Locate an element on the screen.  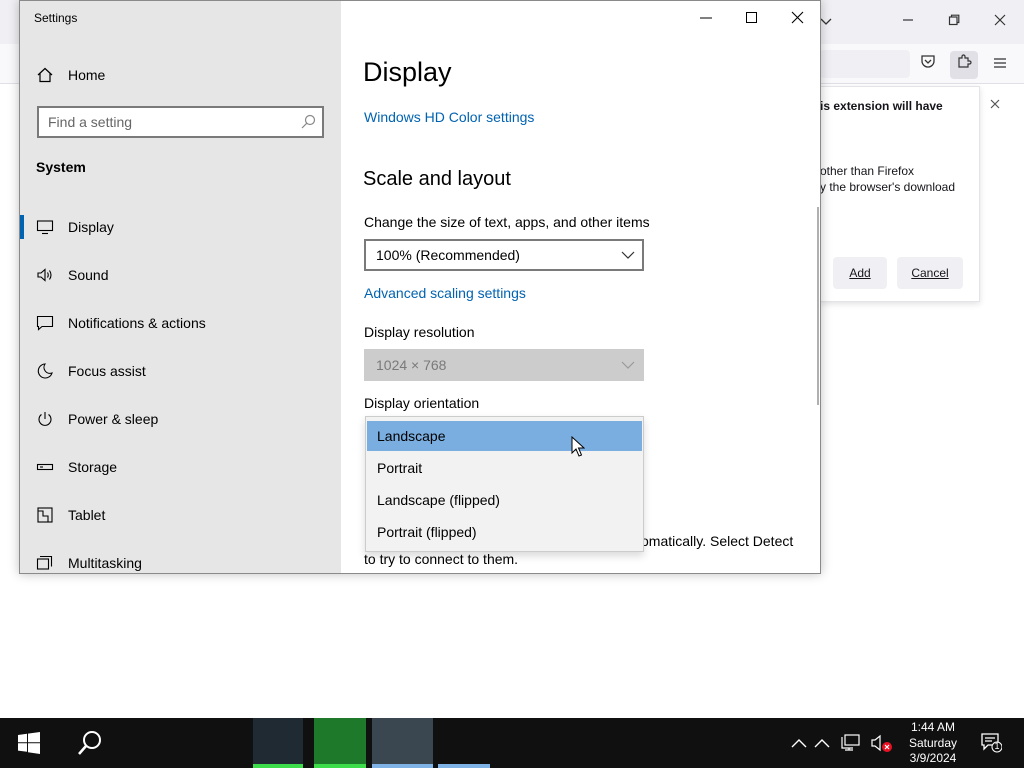
detect-description-line-1: omatically. Select Detect is located at coordinates (717, 541).